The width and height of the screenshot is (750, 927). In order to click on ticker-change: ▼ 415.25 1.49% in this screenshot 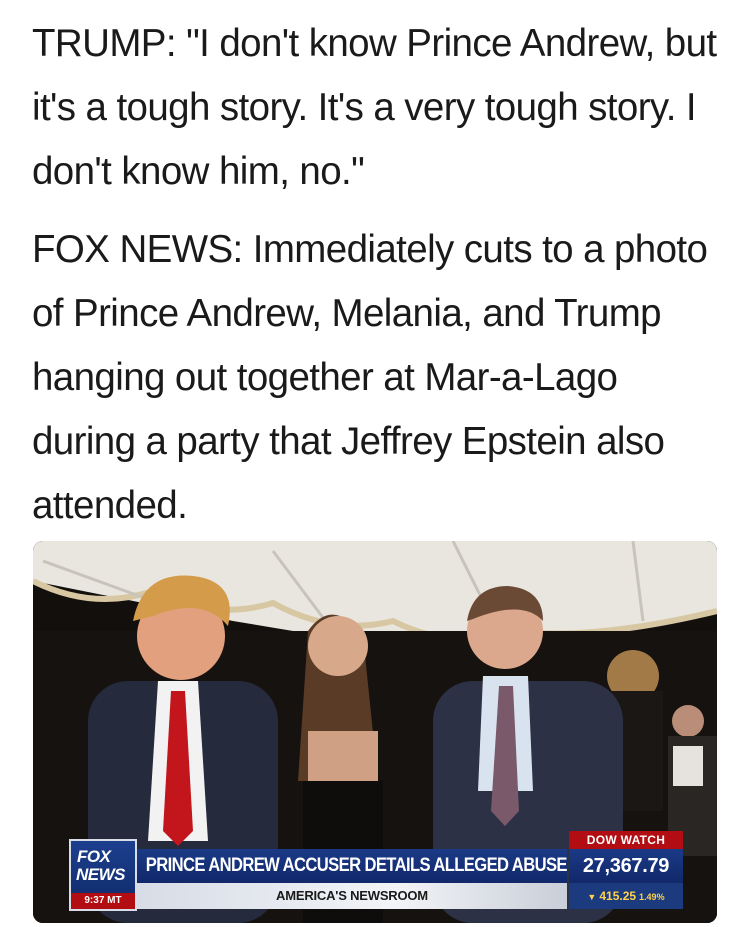, I will do `click(626, 896)`.